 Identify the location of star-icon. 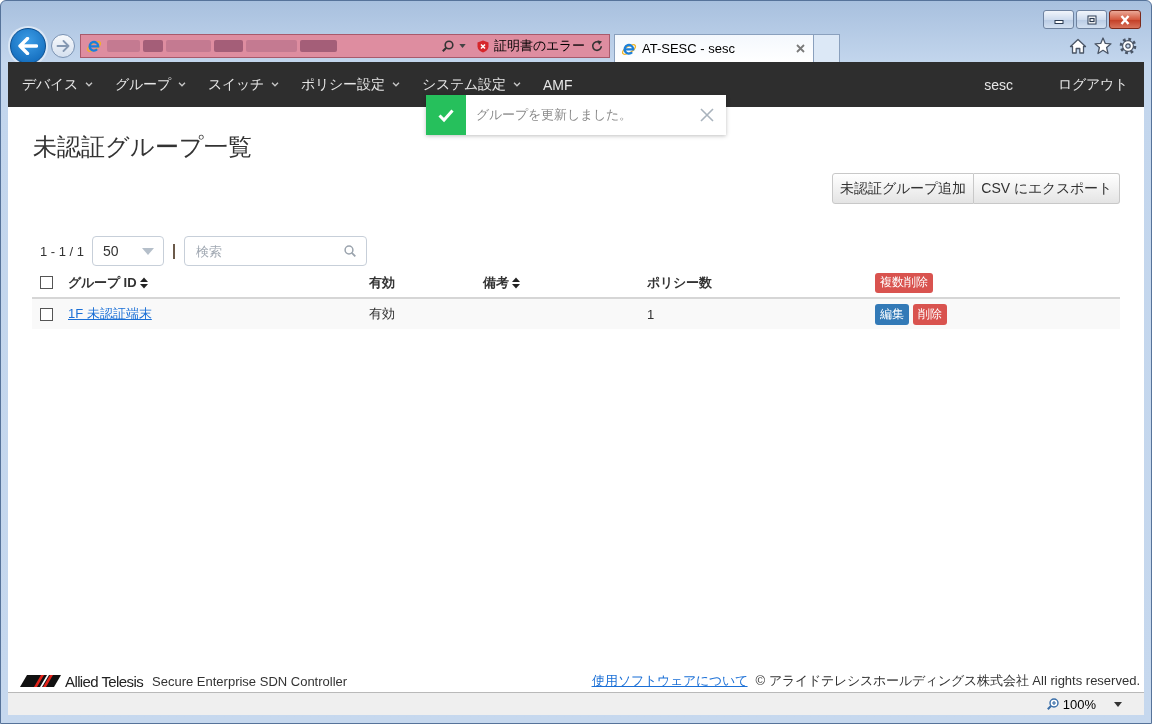
(1103, 46).